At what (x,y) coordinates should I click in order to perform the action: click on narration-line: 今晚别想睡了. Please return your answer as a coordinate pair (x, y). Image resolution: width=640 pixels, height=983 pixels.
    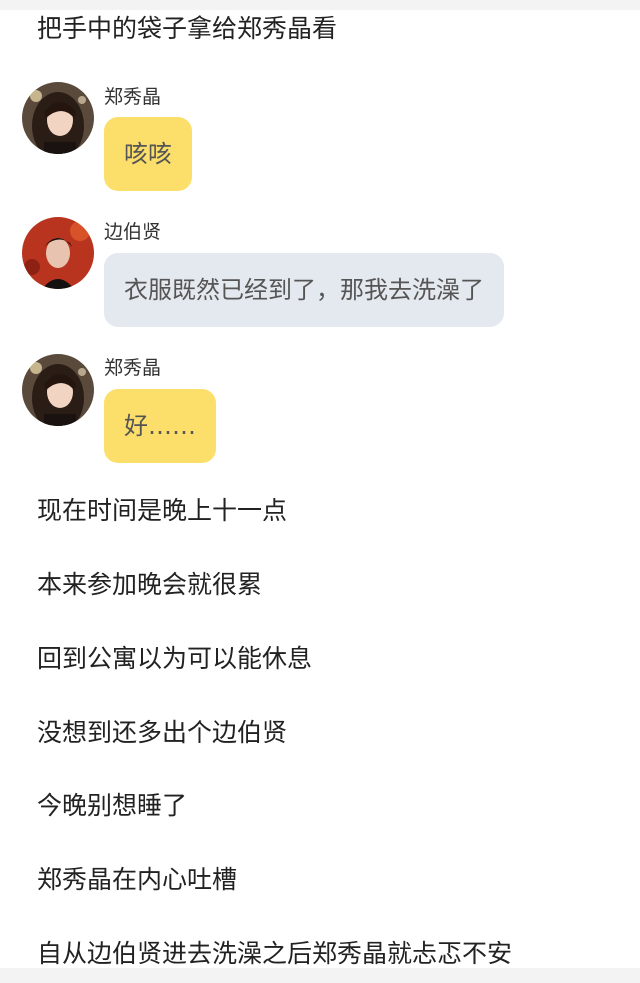
    Looking at the image, I should click on (112, 805).